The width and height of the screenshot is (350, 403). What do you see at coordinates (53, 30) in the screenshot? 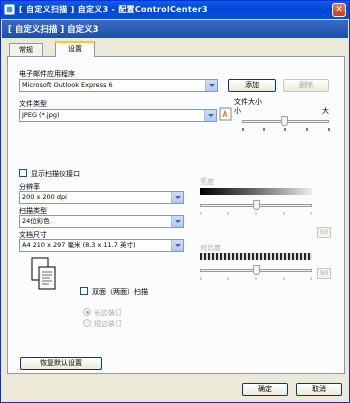
I see `header-title: [ 自定义扫描 ] 自定义3` at bounding box center [53, 30].